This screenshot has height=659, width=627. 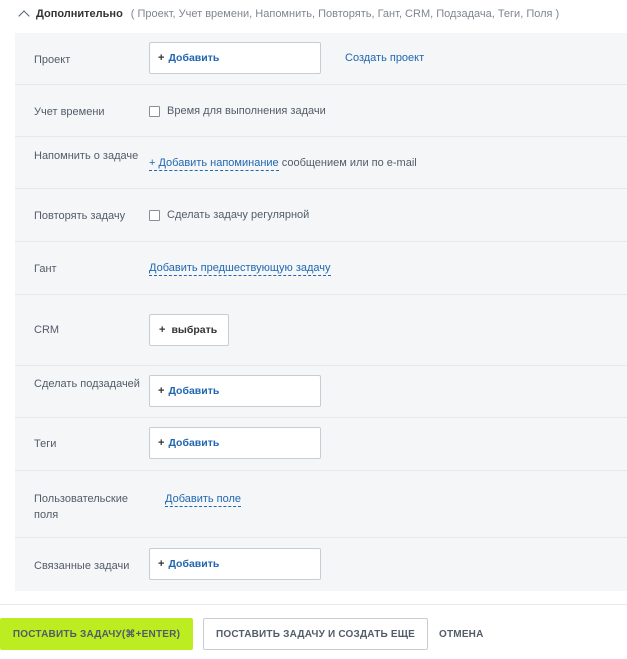 I want to click on add-related-task-label: Добавить, so click(x=194, y=564).